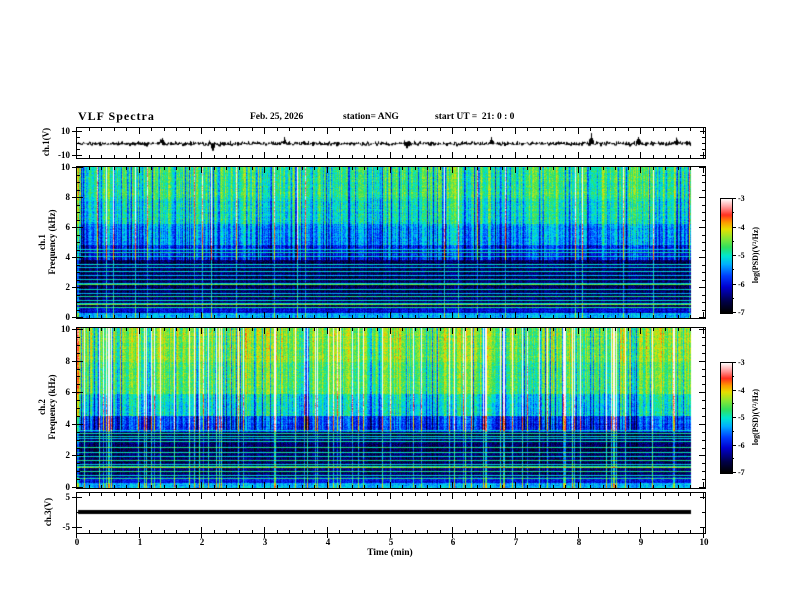  I want to click on x-tick-label: 5, so click(391, 542).